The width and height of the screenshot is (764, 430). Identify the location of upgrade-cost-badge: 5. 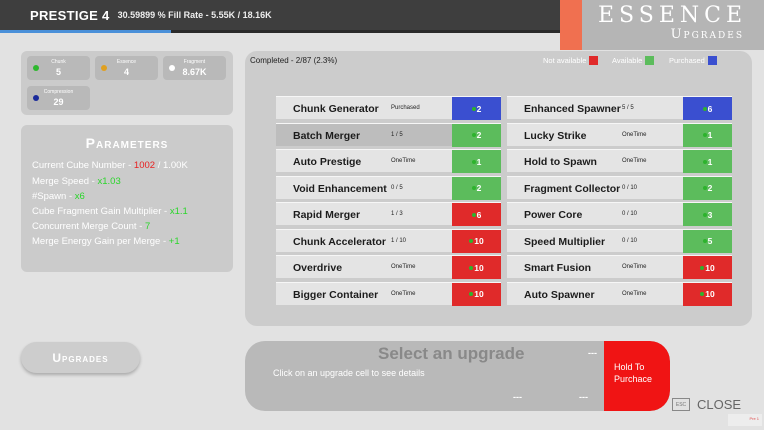
(707, 241).